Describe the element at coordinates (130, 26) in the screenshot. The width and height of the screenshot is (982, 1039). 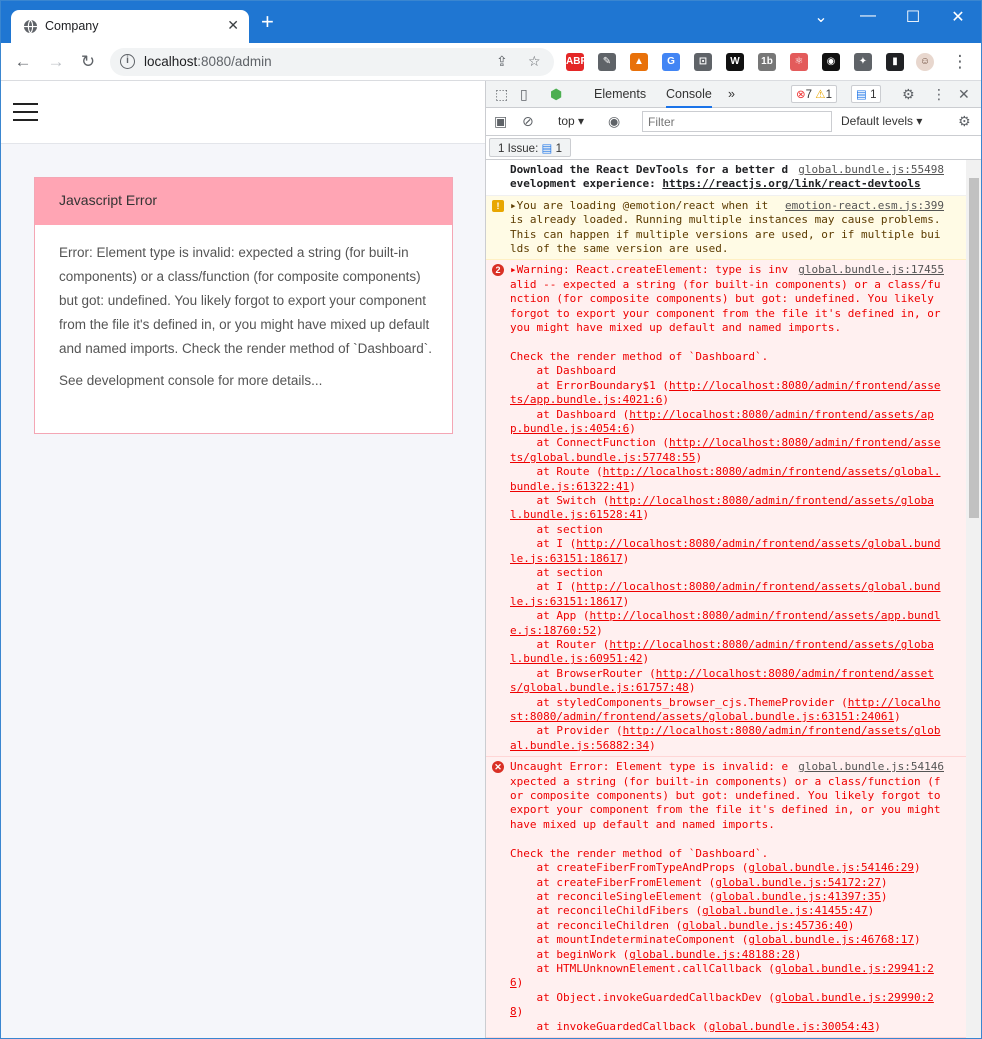
I see `tab-company: Company ✕` at that location.